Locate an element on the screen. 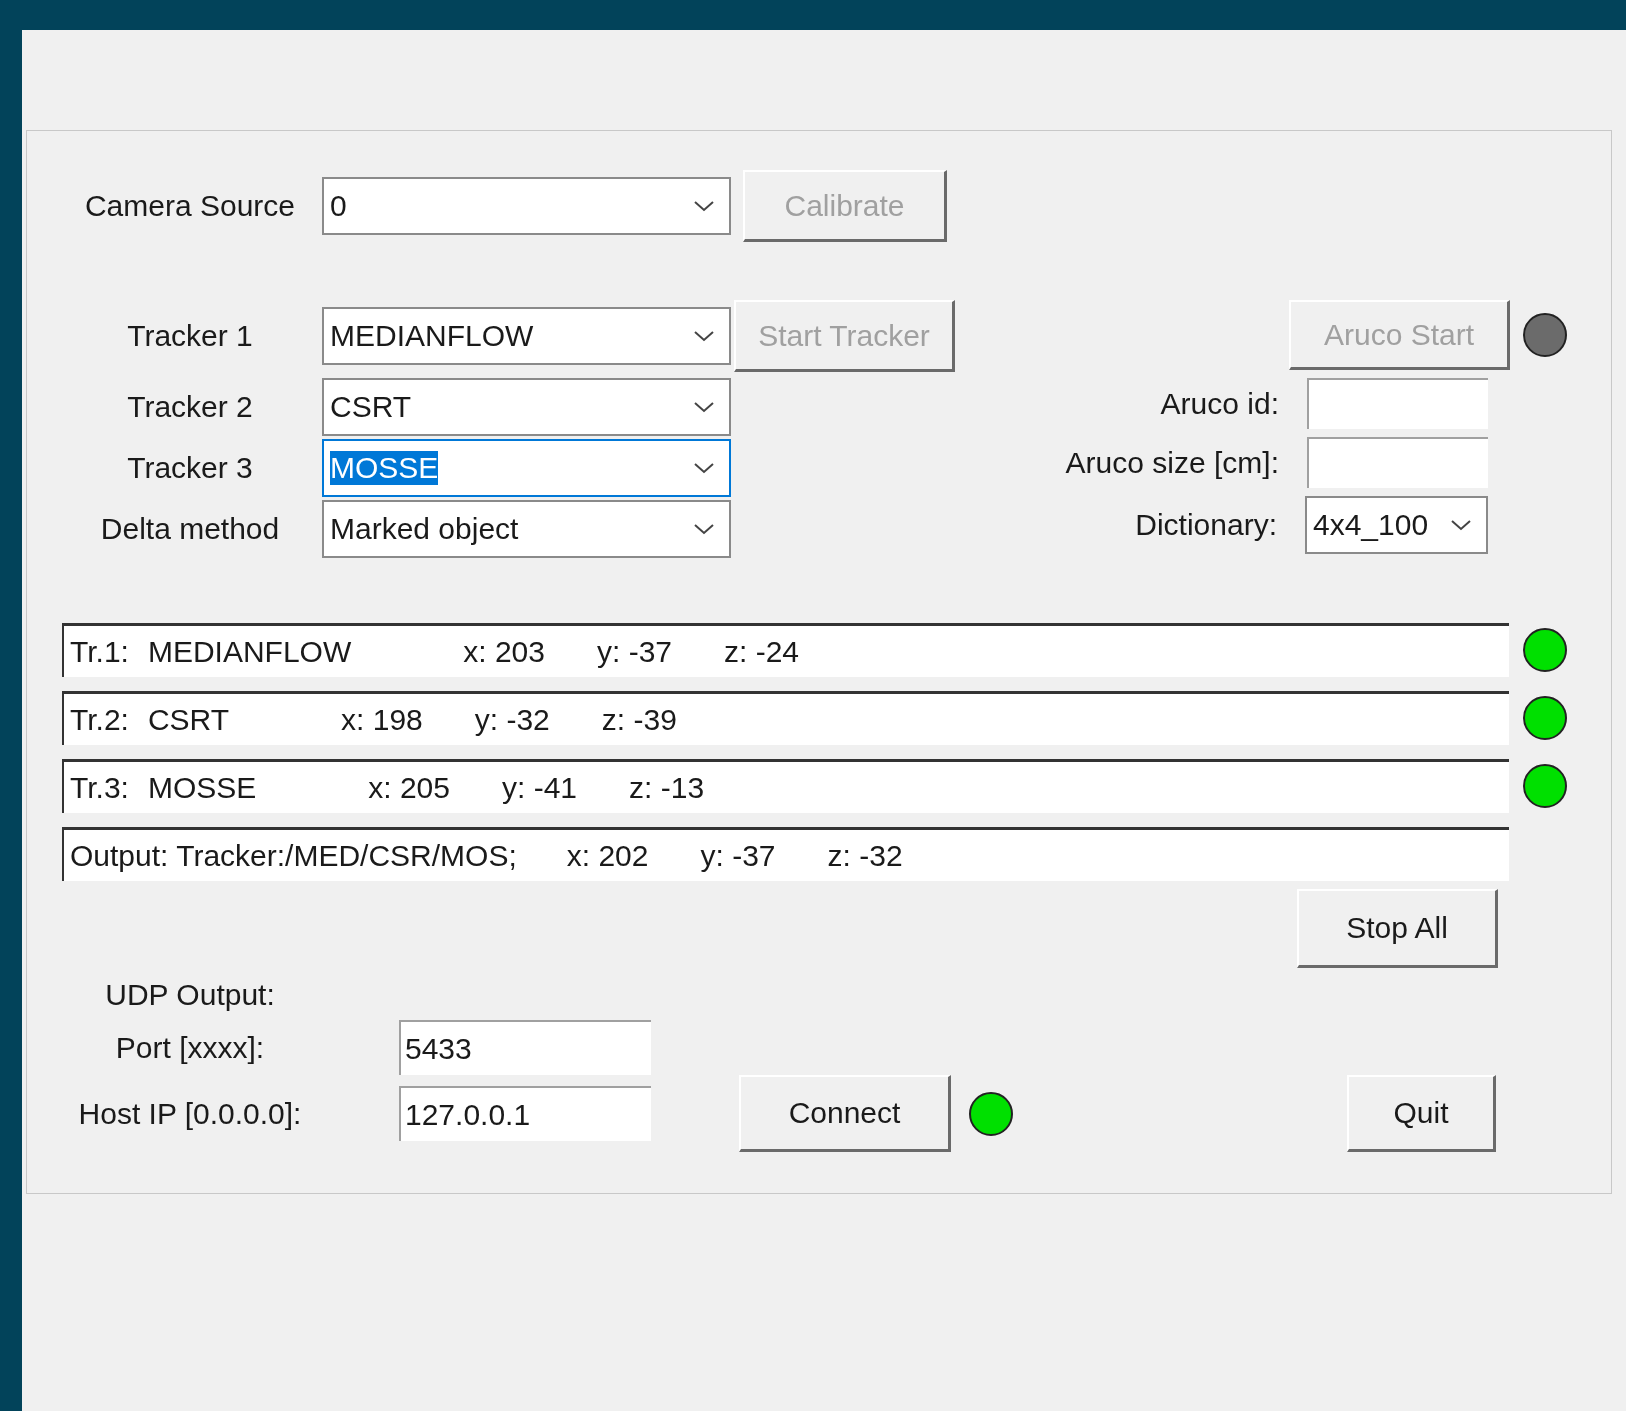  field-label: Host IP [0.0.0.0]: is located at coordinates (190, 1113).